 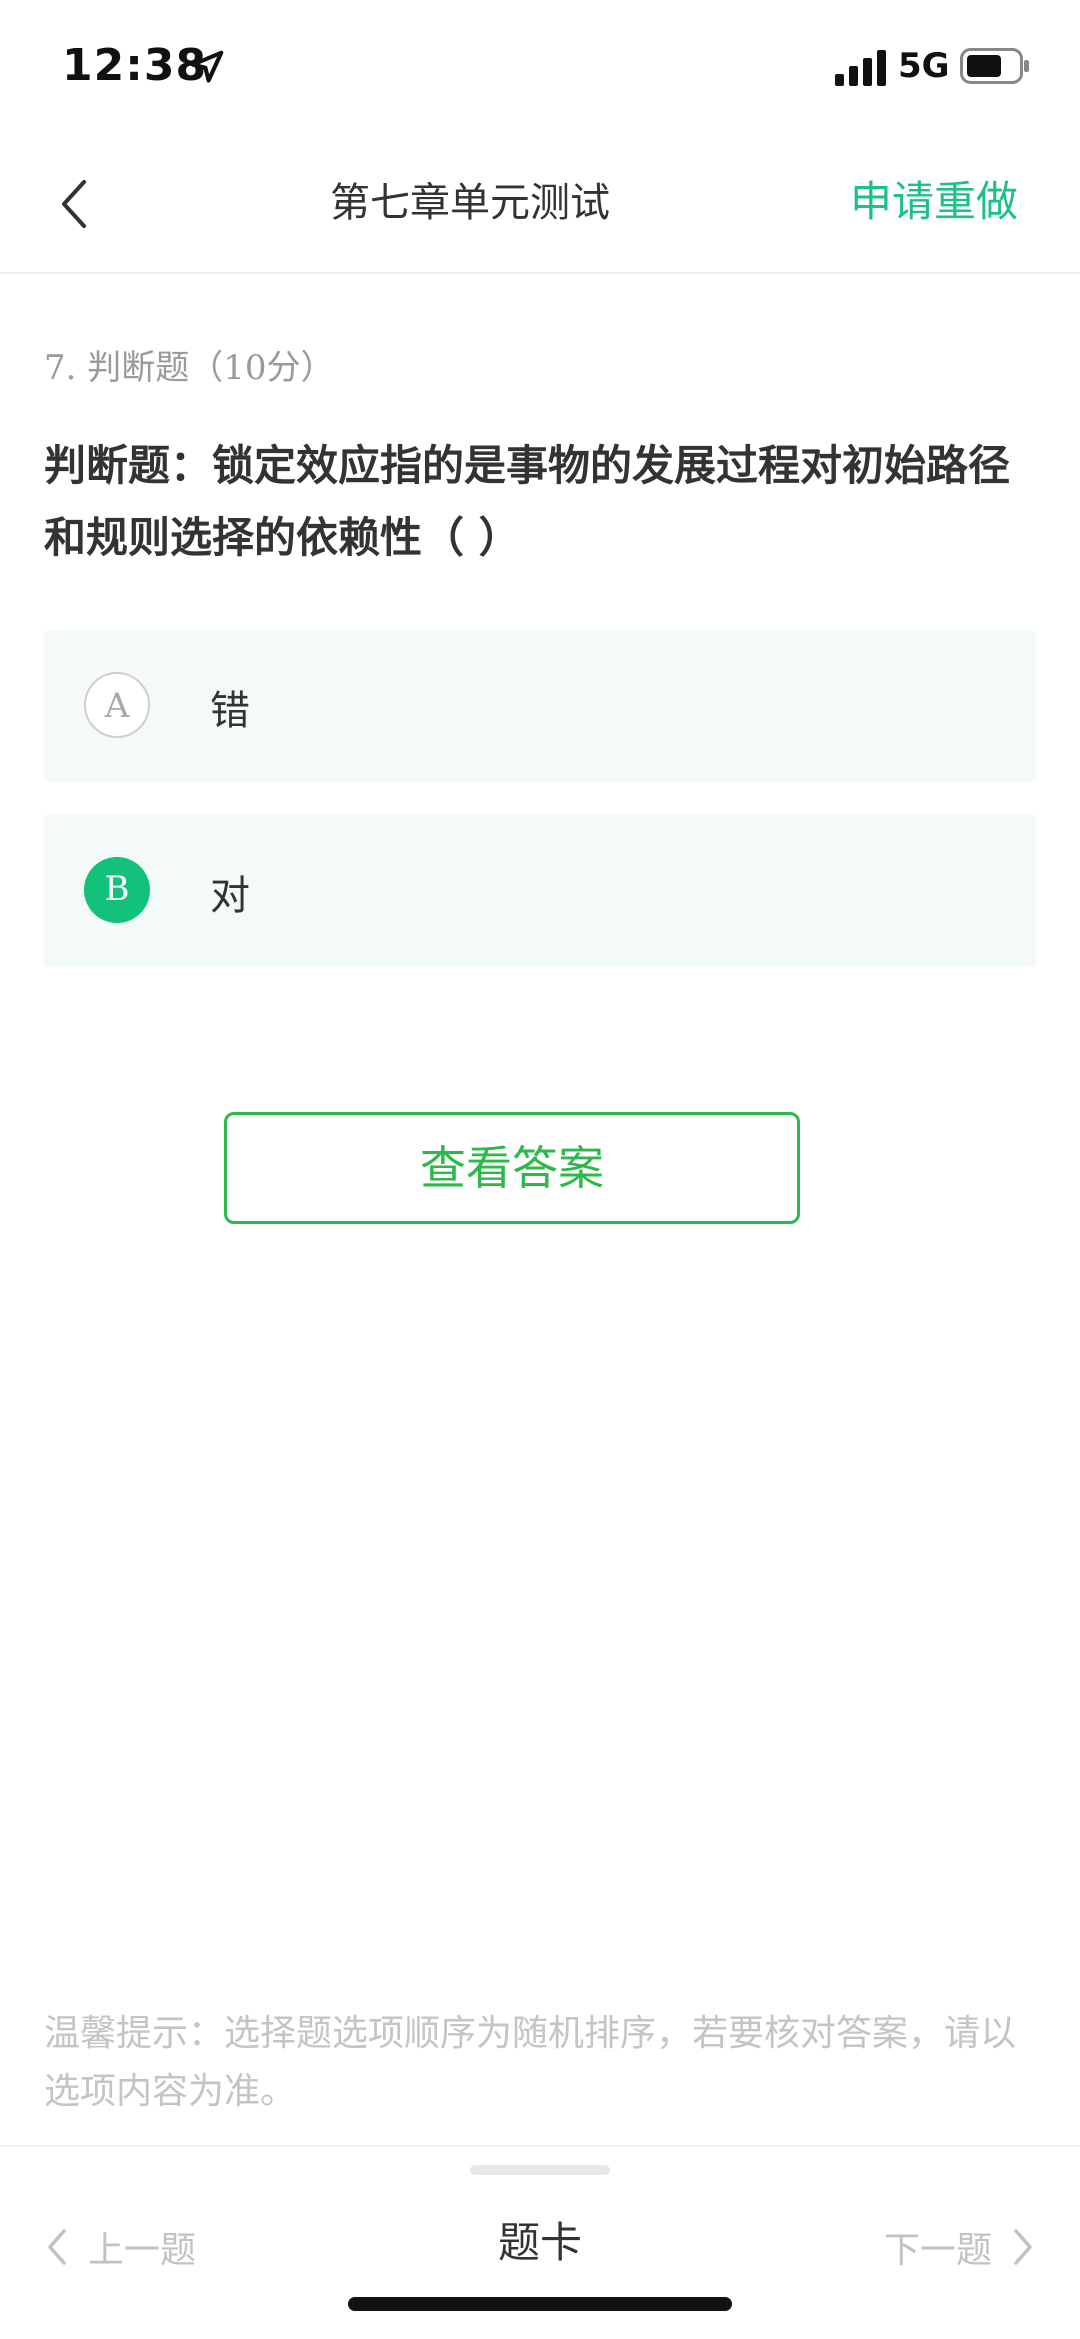 What do you see at coordinates (117, 705) in the screenshot?
I see `option-a-badge: A` at bounding box center [117, 705].